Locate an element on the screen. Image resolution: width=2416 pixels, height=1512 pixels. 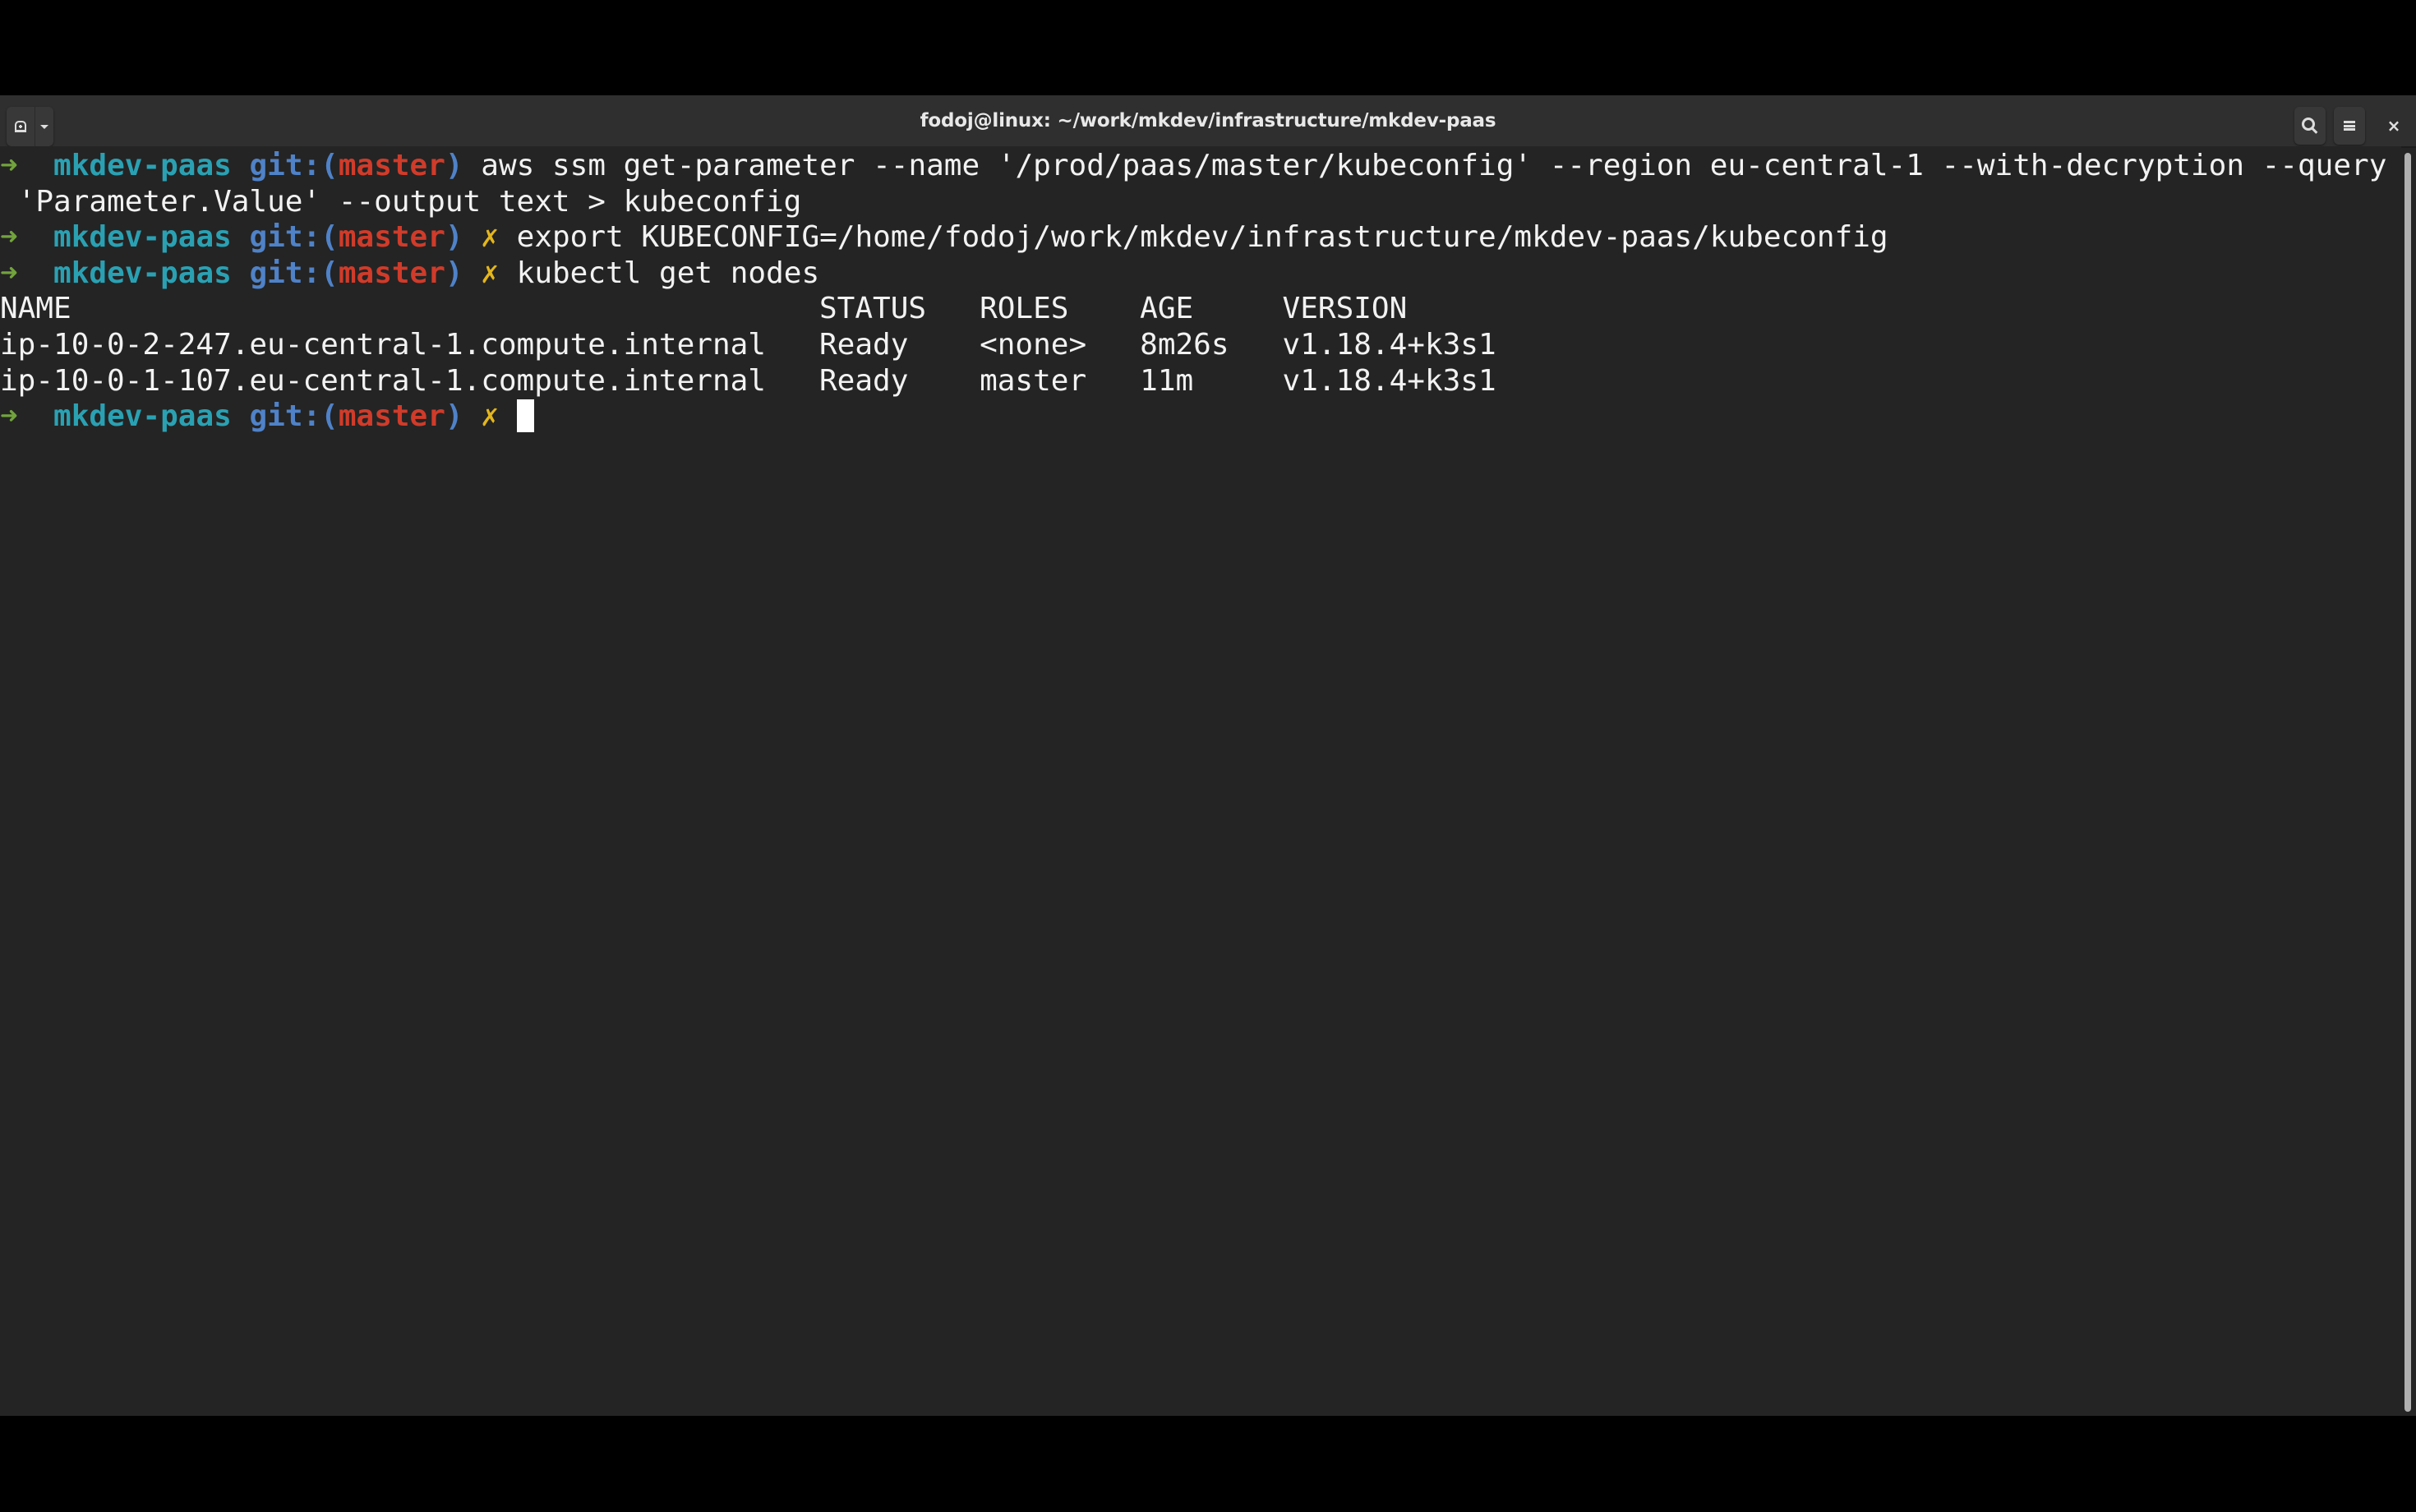
new-tab-button-group is located at coordinates (30, 126).